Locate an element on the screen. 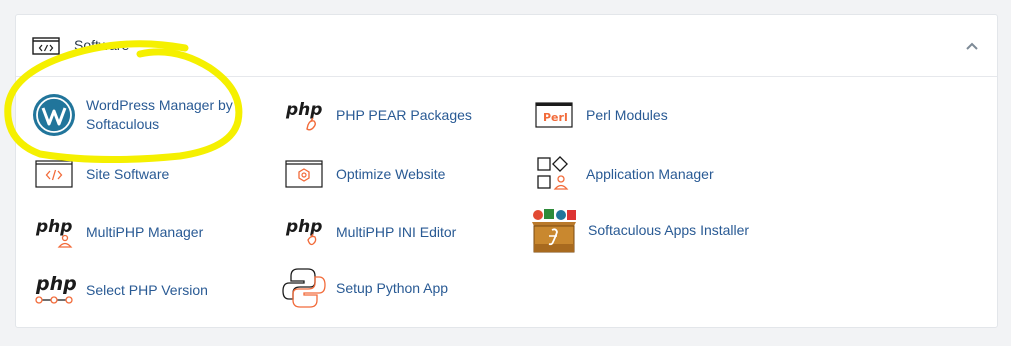  optimize-icon is located at coordinates (304, 174).